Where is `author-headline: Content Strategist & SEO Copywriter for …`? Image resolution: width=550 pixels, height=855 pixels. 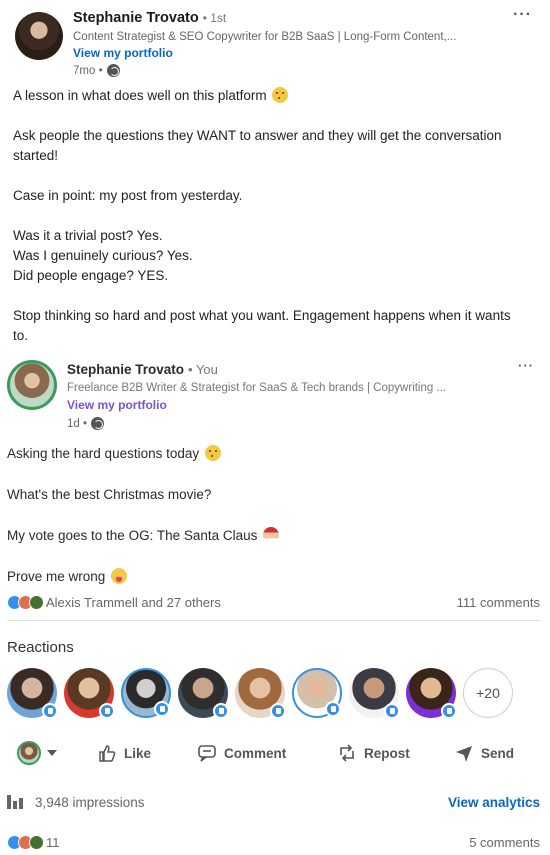 author-headline: Content Strategist & SEO Copywriter for … is located at coordinates (265, 37).